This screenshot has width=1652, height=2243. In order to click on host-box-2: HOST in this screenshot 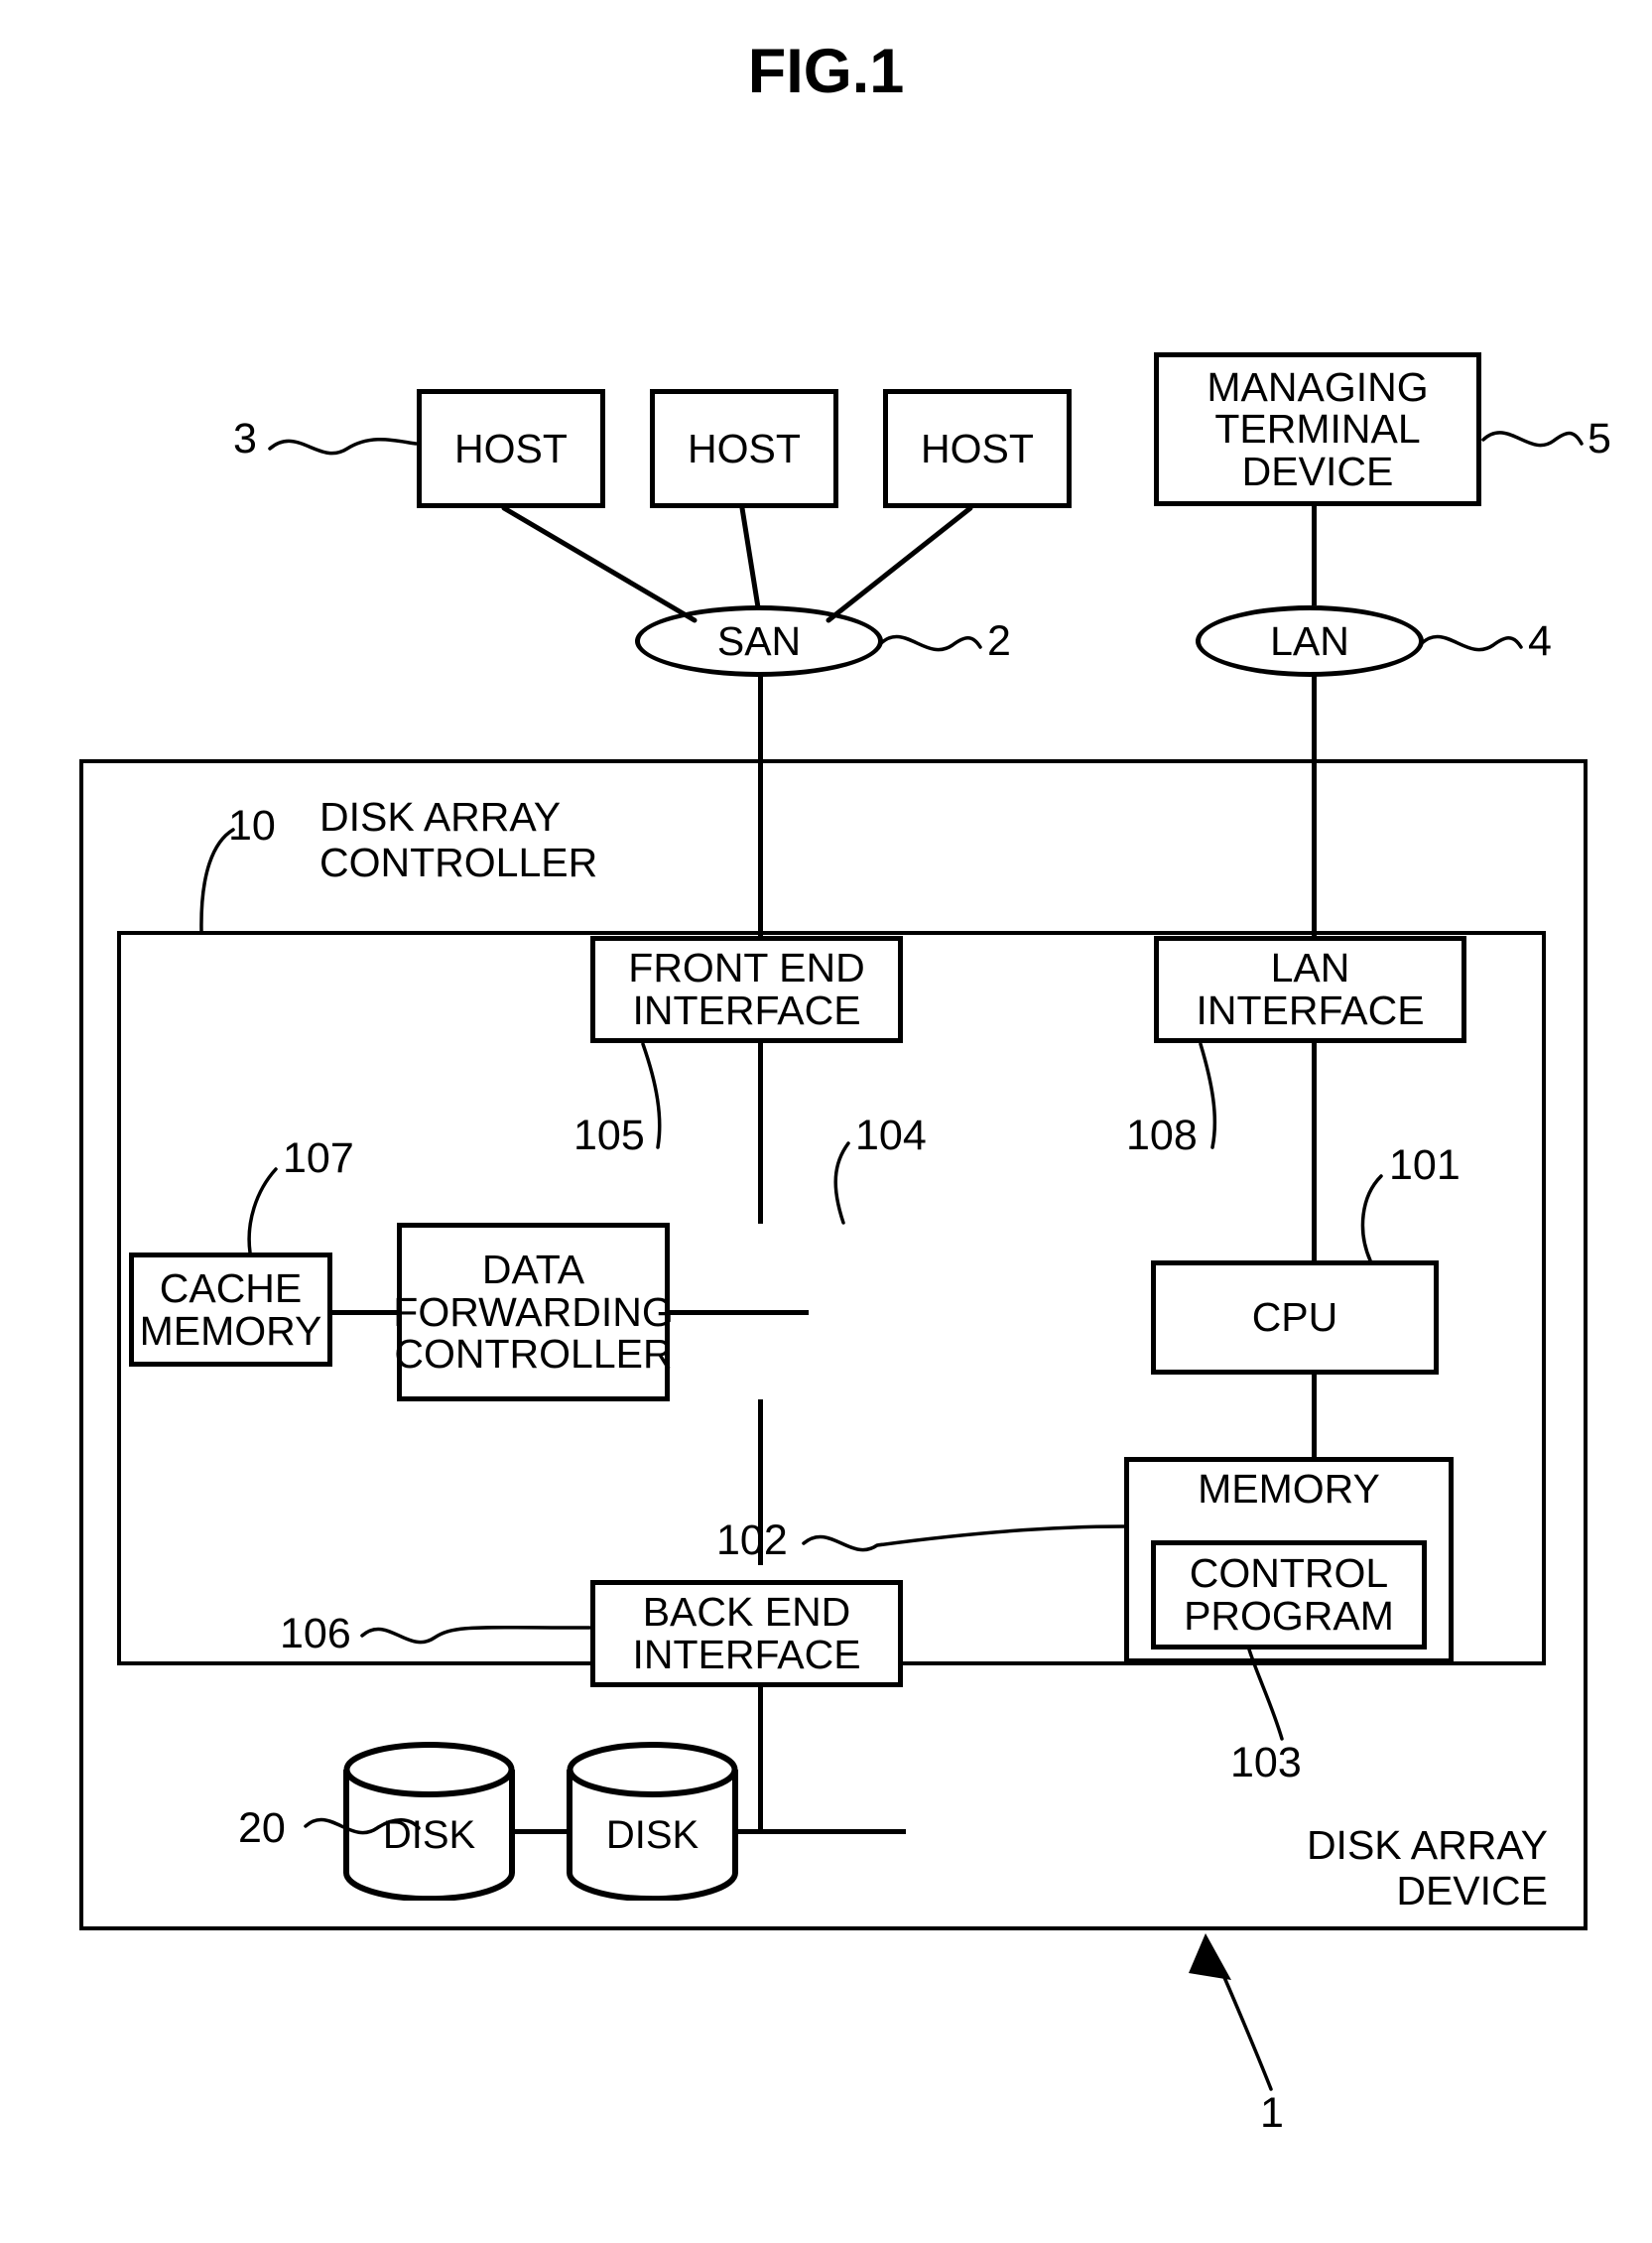, I will do `click(744, 448)`.